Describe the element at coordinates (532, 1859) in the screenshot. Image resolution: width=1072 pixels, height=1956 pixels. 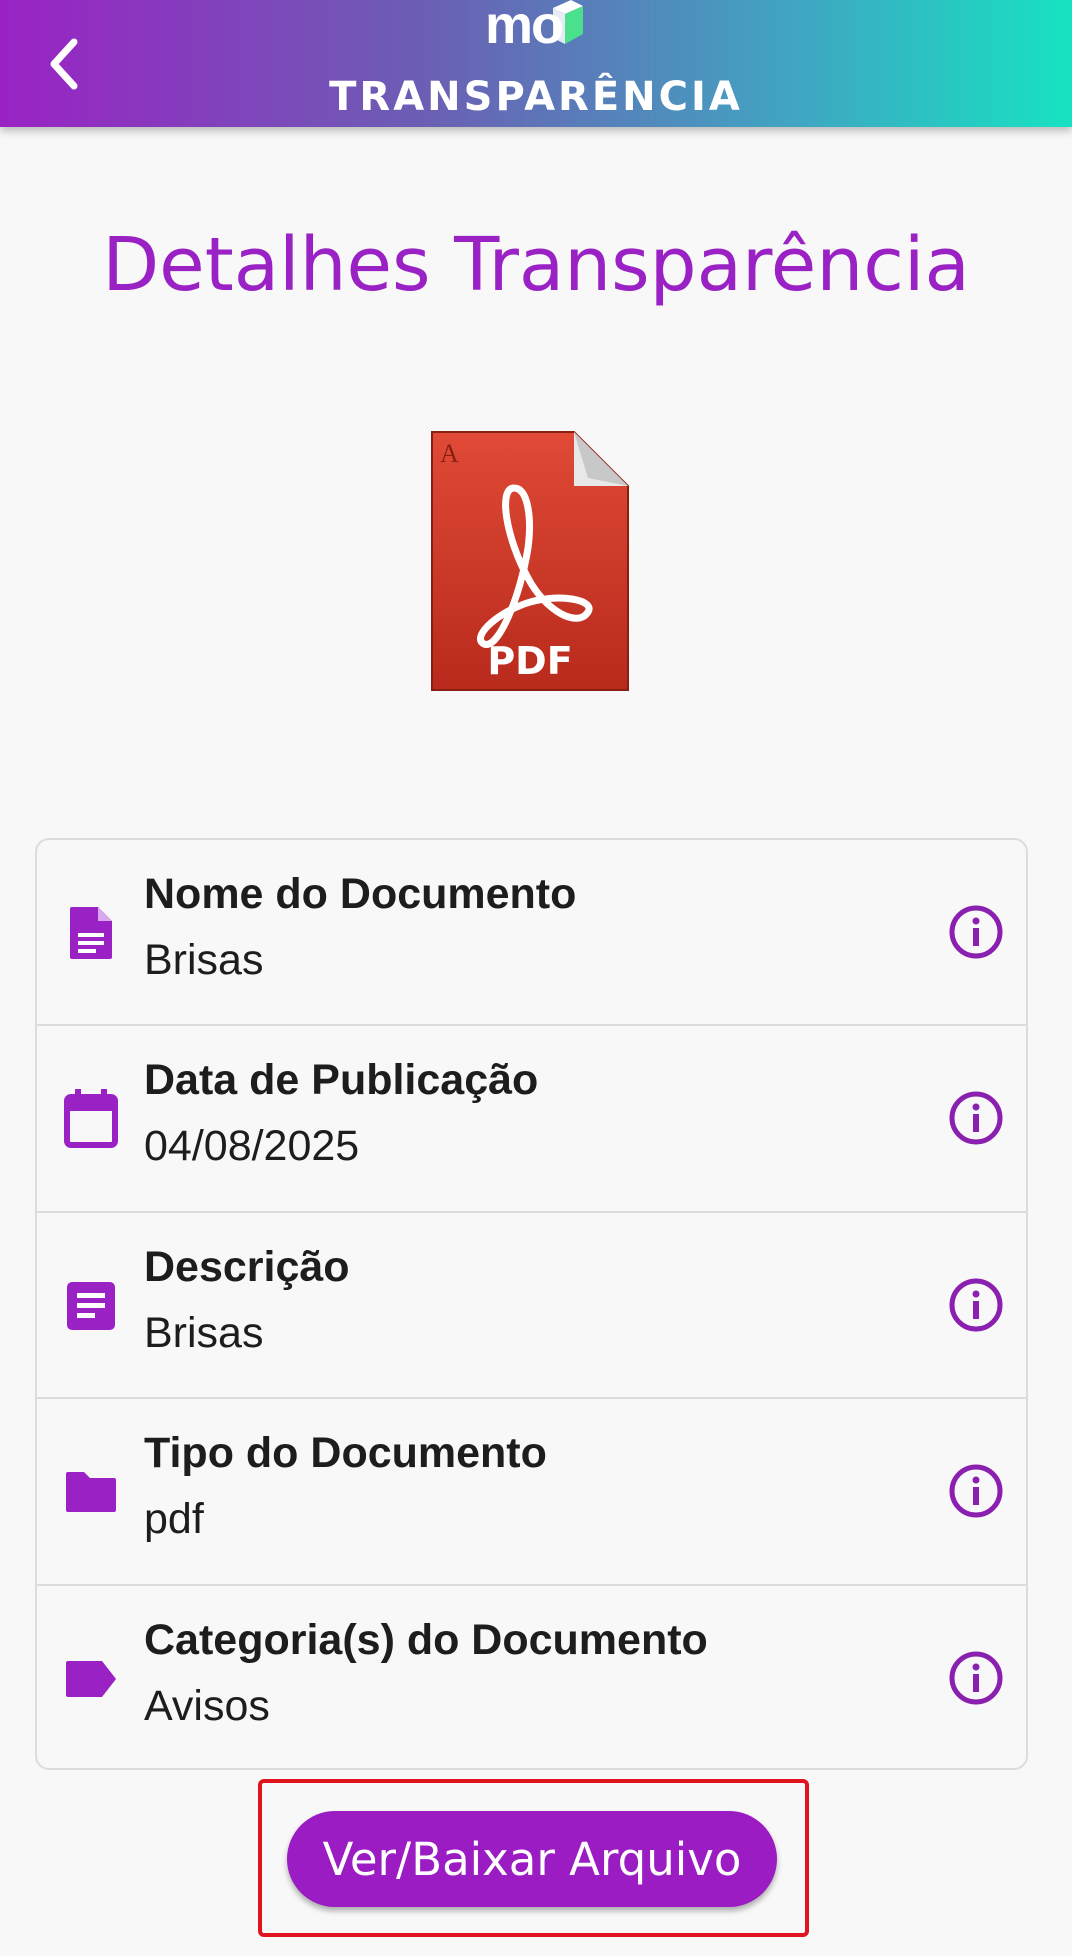
I see `view-download-file-button: Ver/Baixar Arquivo` at that location.